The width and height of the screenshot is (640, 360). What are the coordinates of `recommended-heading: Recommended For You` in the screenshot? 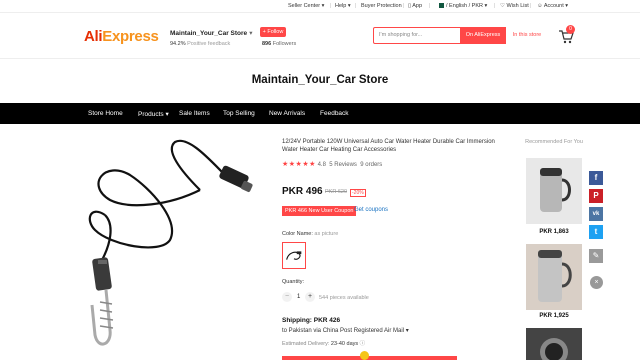 It's located at (554, 142).